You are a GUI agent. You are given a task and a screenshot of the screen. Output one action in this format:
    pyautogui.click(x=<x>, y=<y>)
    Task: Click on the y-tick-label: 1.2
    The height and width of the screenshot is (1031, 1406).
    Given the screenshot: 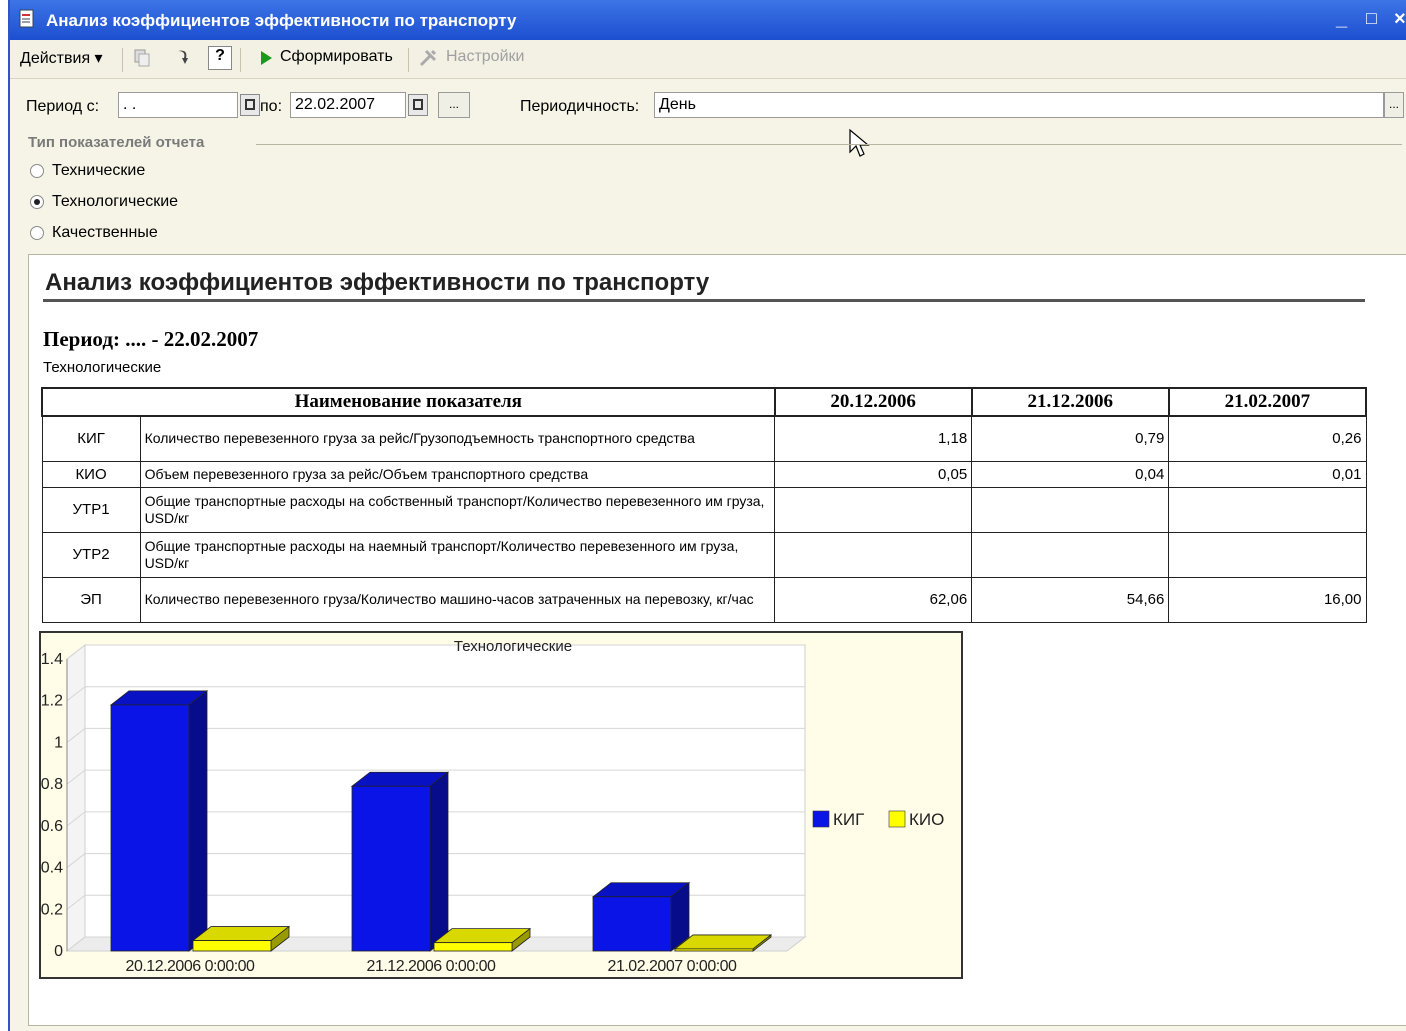 What is the action you would take?
    pyautogui.click(x=52, y=701)
    